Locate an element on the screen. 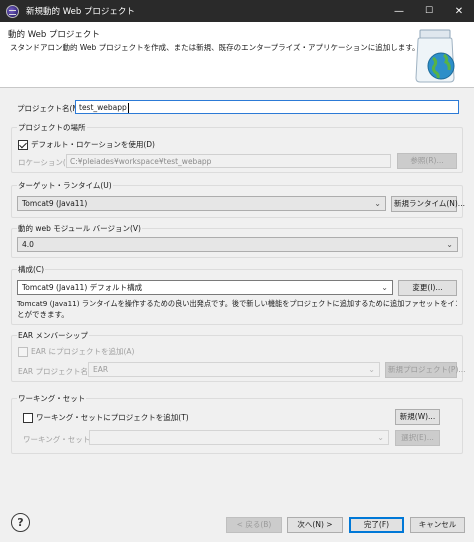 This screenshot has height=542, width=474. jar-globe-icon is located at coordinates (435, 56).